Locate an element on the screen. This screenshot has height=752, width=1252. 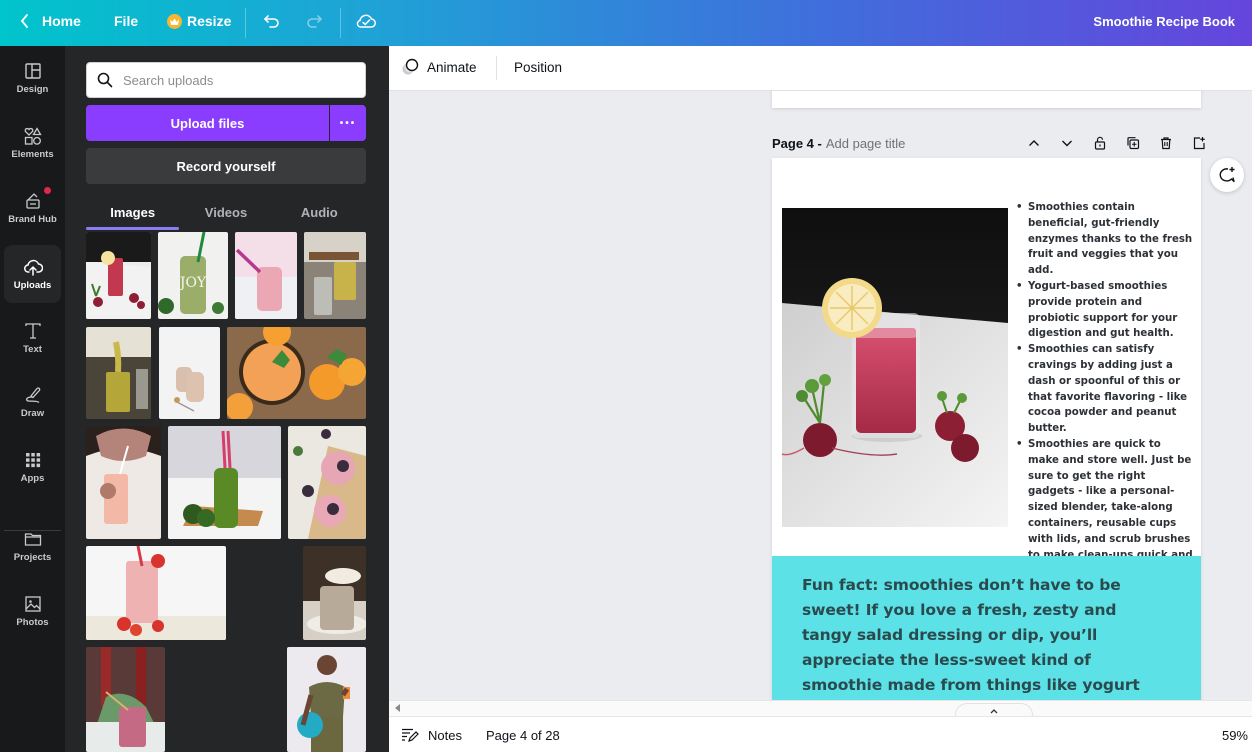
brand-hub-icon is located at coordinates (32, 201).